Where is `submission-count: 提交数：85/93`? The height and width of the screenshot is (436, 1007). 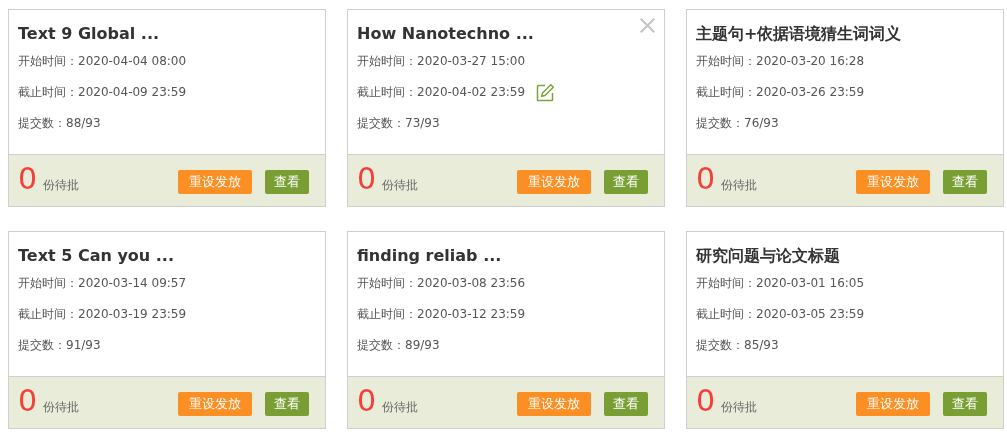
submission-count: 提交数：85/93 is located at coordinates (738, 345).